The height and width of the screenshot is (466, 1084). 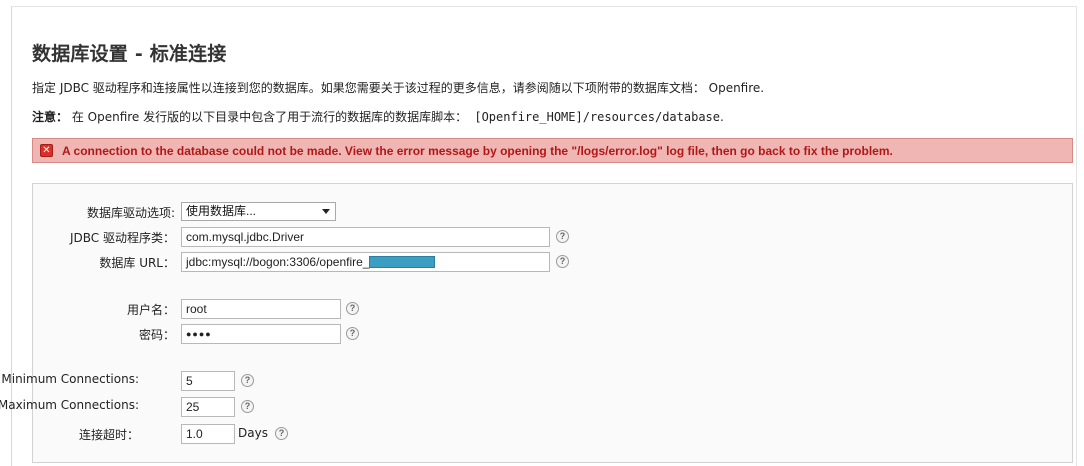 What do you see at coordinates (253, 433) in the screenshot?
I see `timeout-unit: Days` at bounding box center [253, 433].